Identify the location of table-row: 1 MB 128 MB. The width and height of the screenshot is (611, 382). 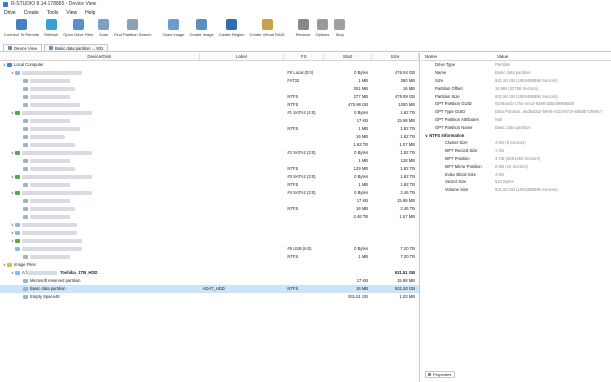
(209, 161).